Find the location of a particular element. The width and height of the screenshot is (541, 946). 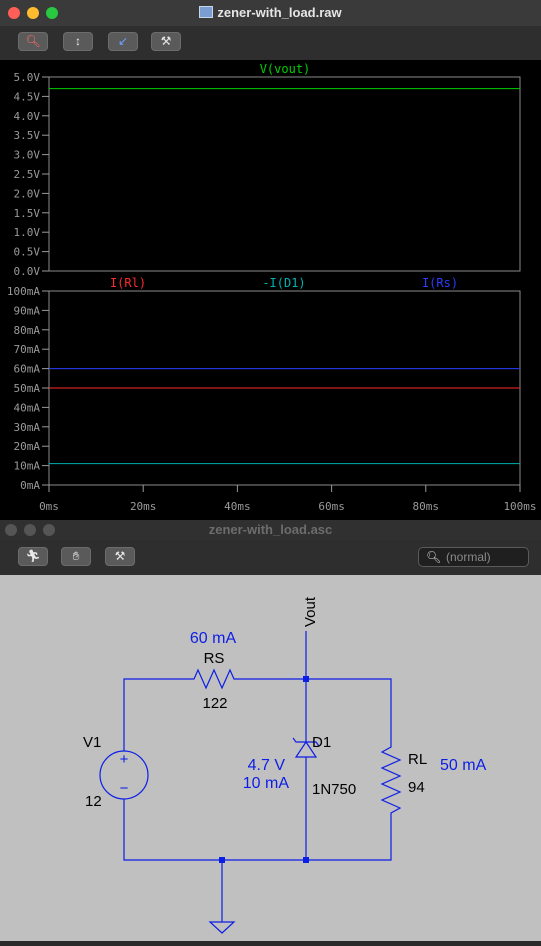

d1-name-label: D1 is located at coordinates (321, 742).